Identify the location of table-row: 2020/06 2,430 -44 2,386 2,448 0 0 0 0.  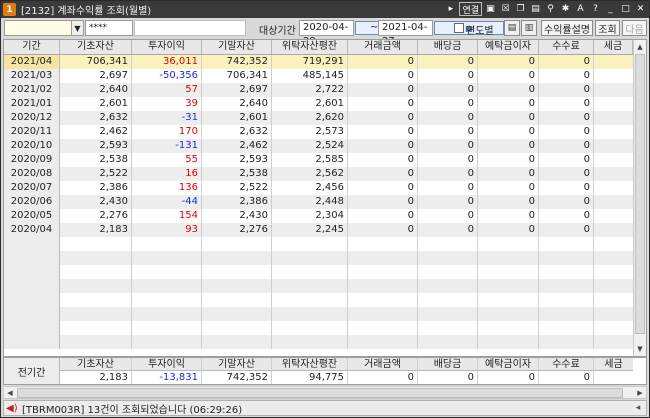
(318, 202).